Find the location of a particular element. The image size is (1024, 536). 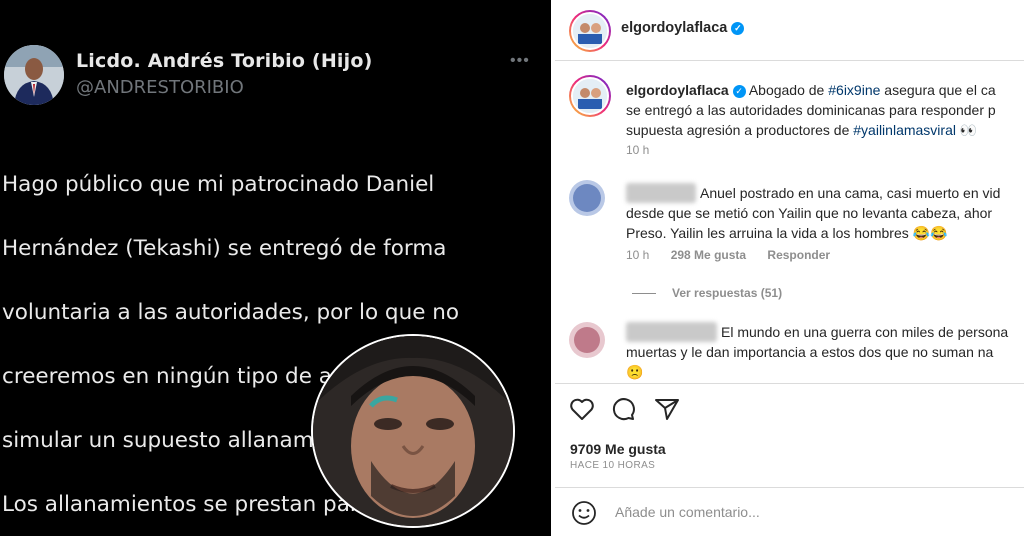

caption-timestamp: 10 h is located at coordinates (637, 150).